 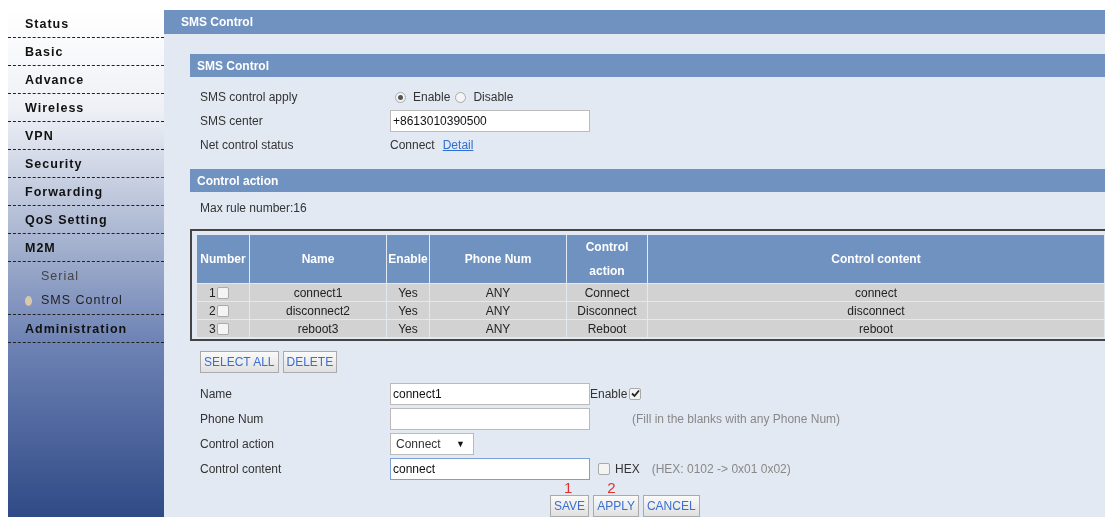 I want to click on dropdown: Connect ▼, so click(x=432, y=443).